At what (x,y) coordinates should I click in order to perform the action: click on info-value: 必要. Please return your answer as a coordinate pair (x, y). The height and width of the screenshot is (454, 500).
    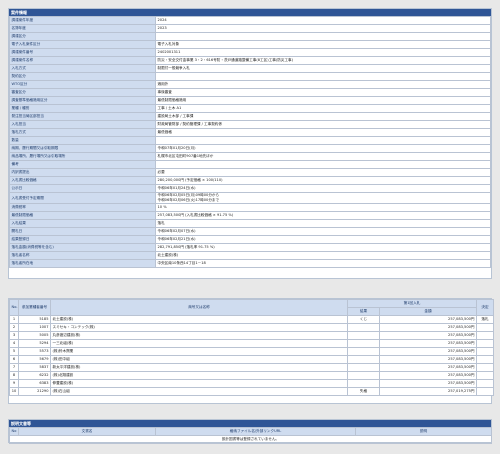
    Looking at the image, I should click on (323, 172).